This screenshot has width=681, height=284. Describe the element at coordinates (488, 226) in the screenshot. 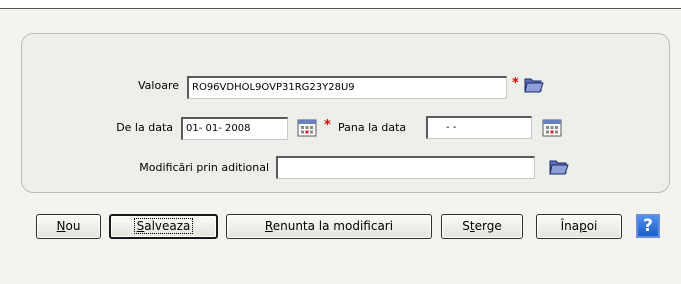

I see `sterge-post: erge` at that location.